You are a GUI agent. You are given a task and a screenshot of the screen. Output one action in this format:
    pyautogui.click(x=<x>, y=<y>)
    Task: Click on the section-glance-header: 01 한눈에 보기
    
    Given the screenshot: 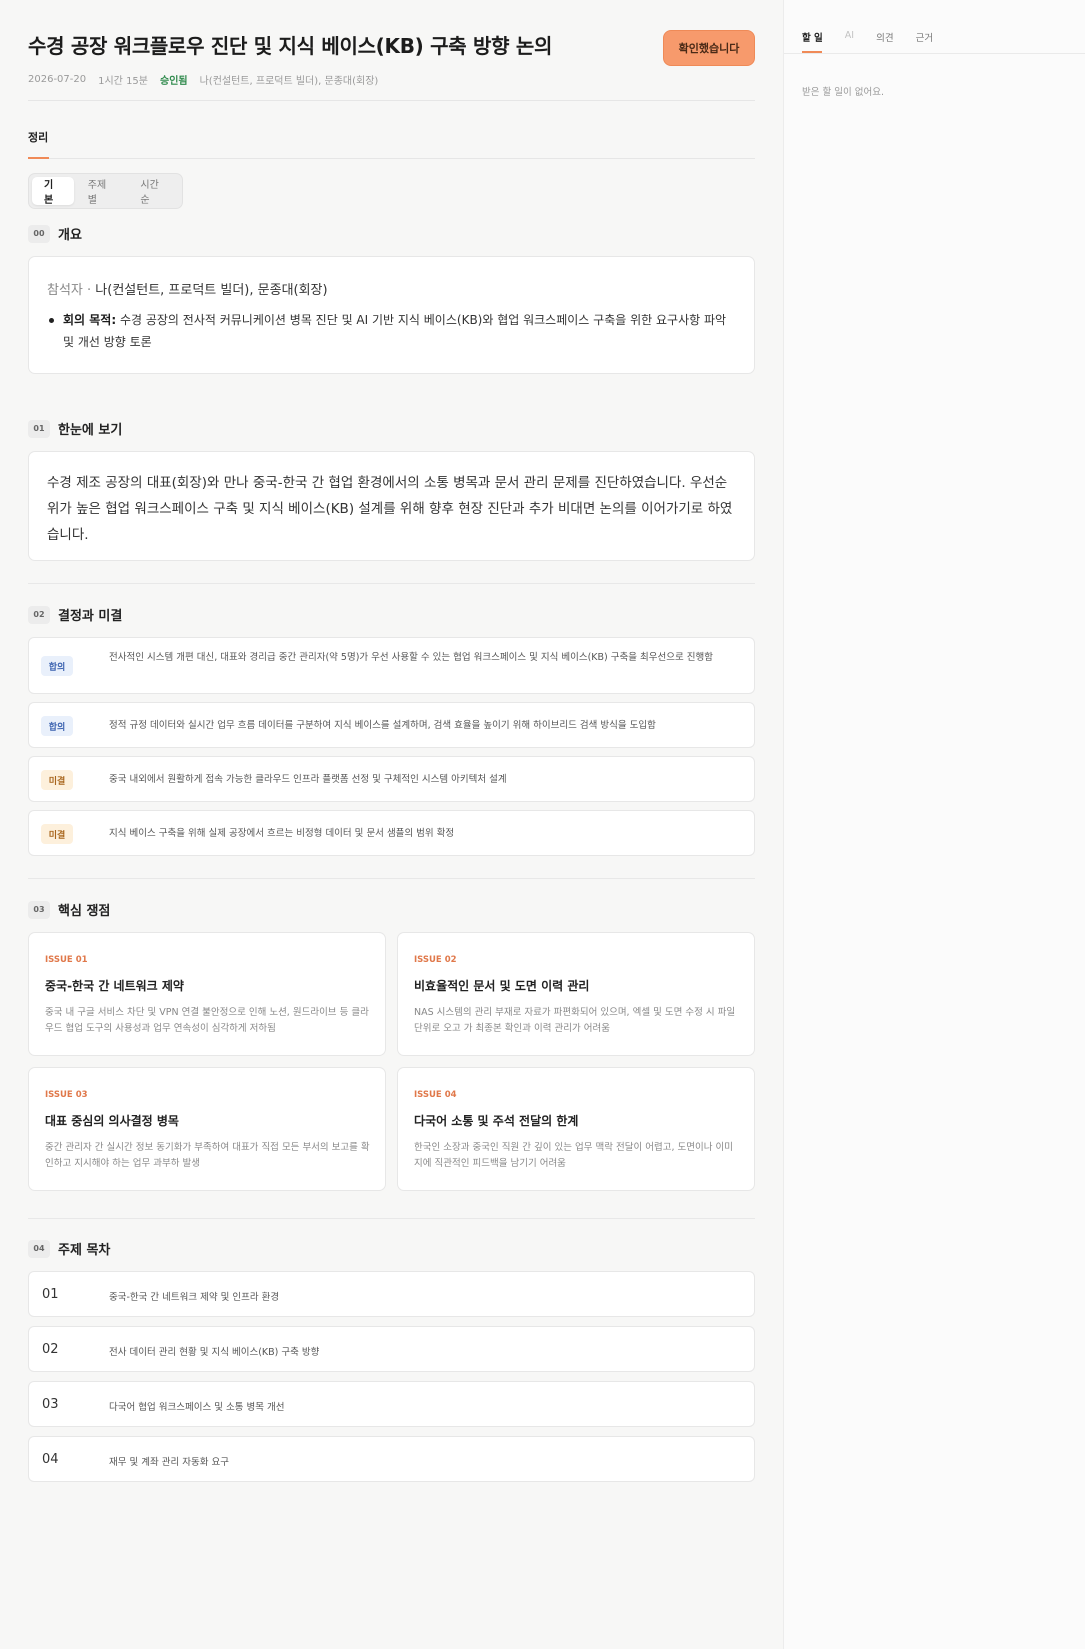 What is the action you would take?
    pyautogui.click(x=75, y=428)
    